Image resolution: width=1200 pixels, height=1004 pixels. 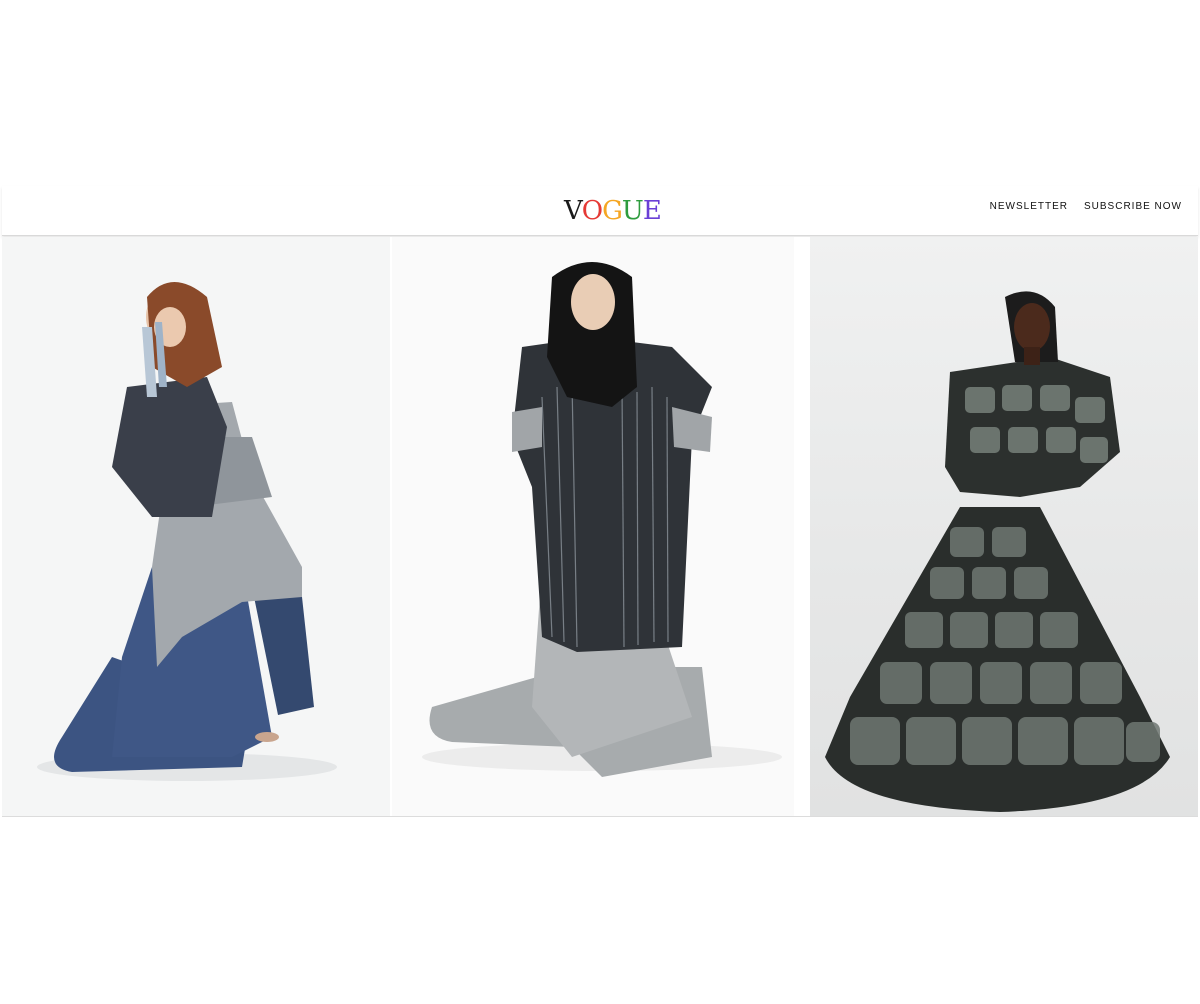 What do you see at coordinates (592, 211) in the screenshot?
I see `logo-letter: O` at bounding box center [592, 211].